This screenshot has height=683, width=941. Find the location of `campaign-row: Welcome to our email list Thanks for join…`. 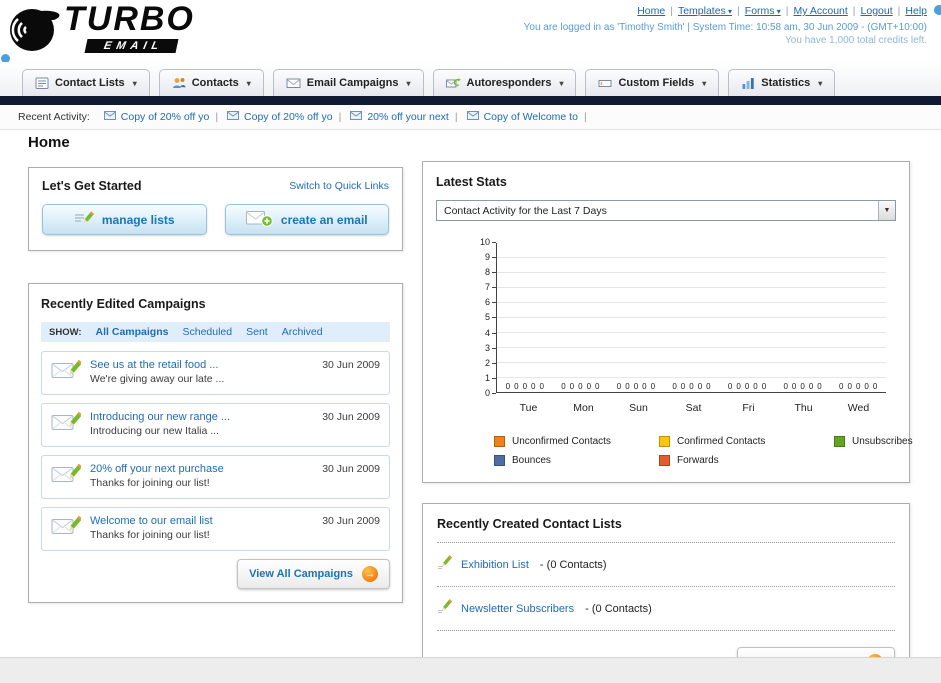

campaign-row: Welcome to our email list Thanks for join… is located at coordinates (215, 529).